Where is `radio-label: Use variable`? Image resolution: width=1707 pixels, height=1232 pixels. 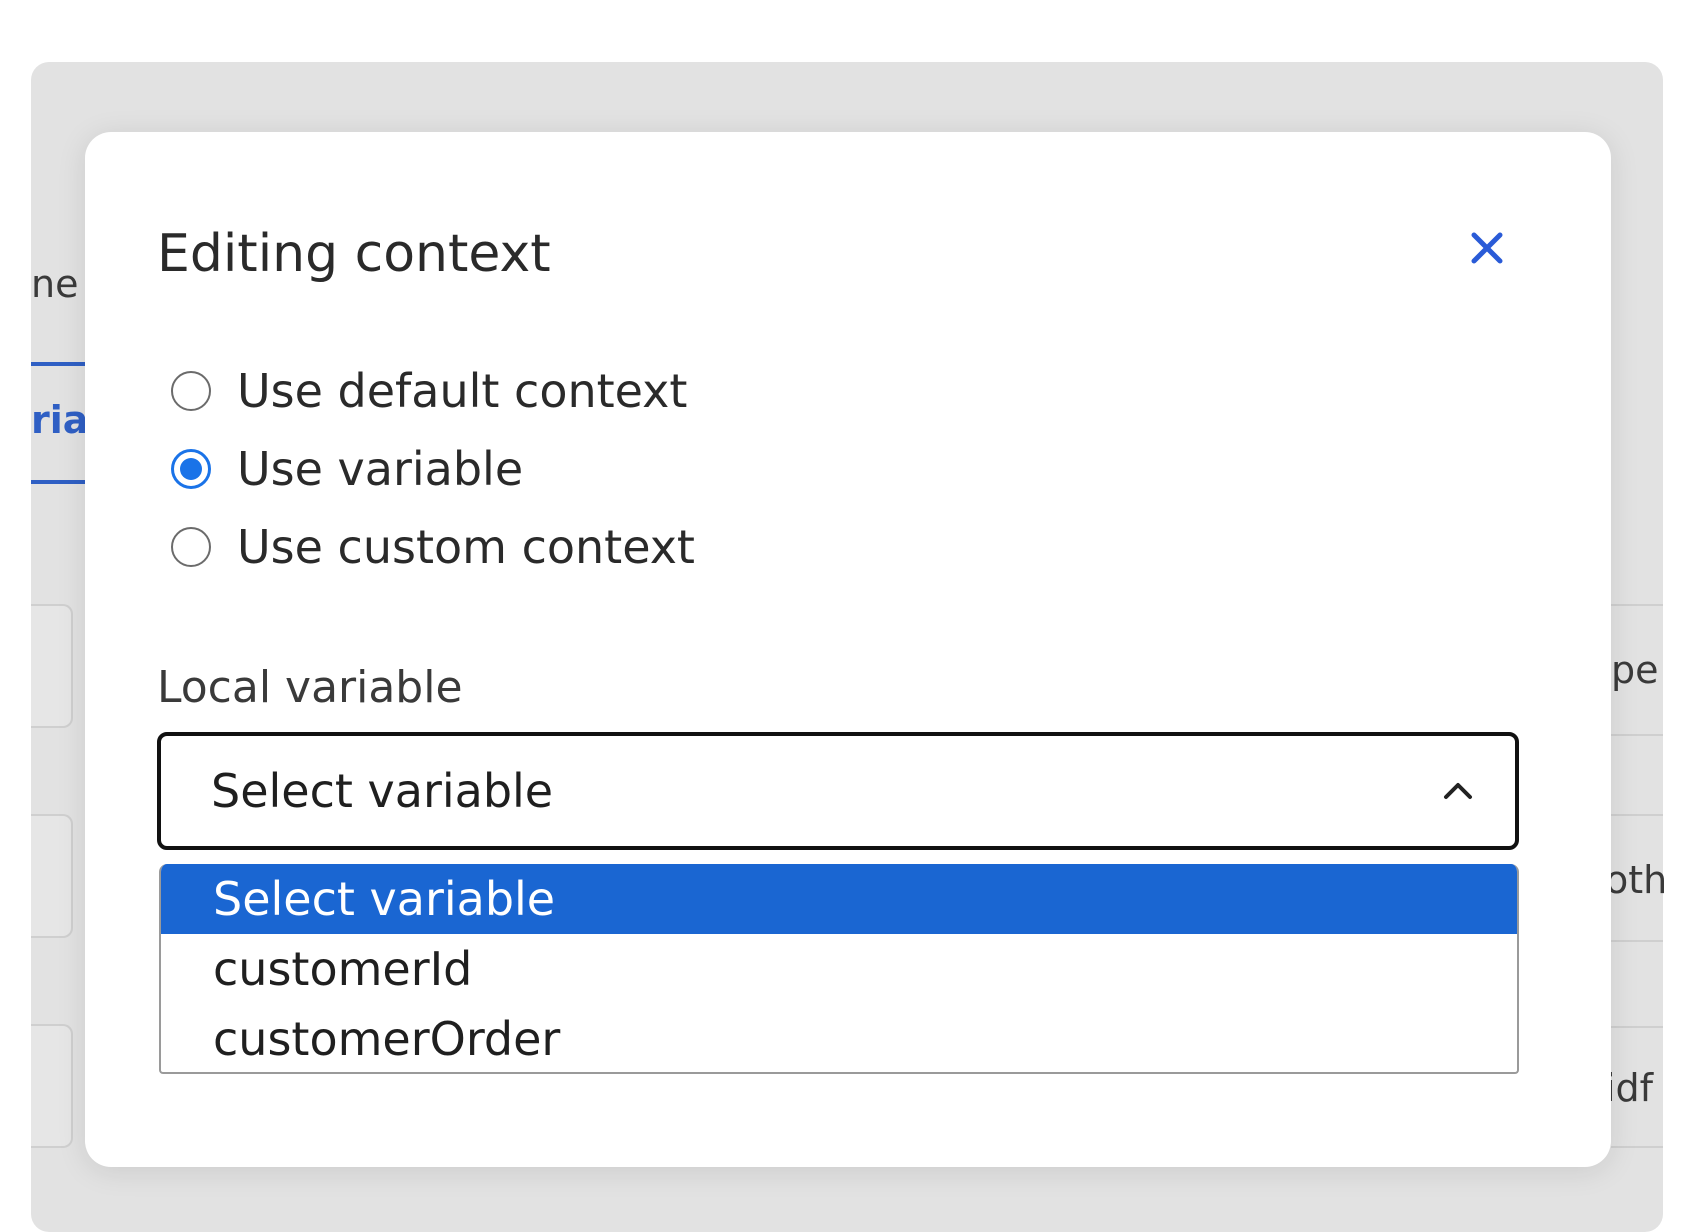 radio-label: Use variable is located at coordinates (380, 469).